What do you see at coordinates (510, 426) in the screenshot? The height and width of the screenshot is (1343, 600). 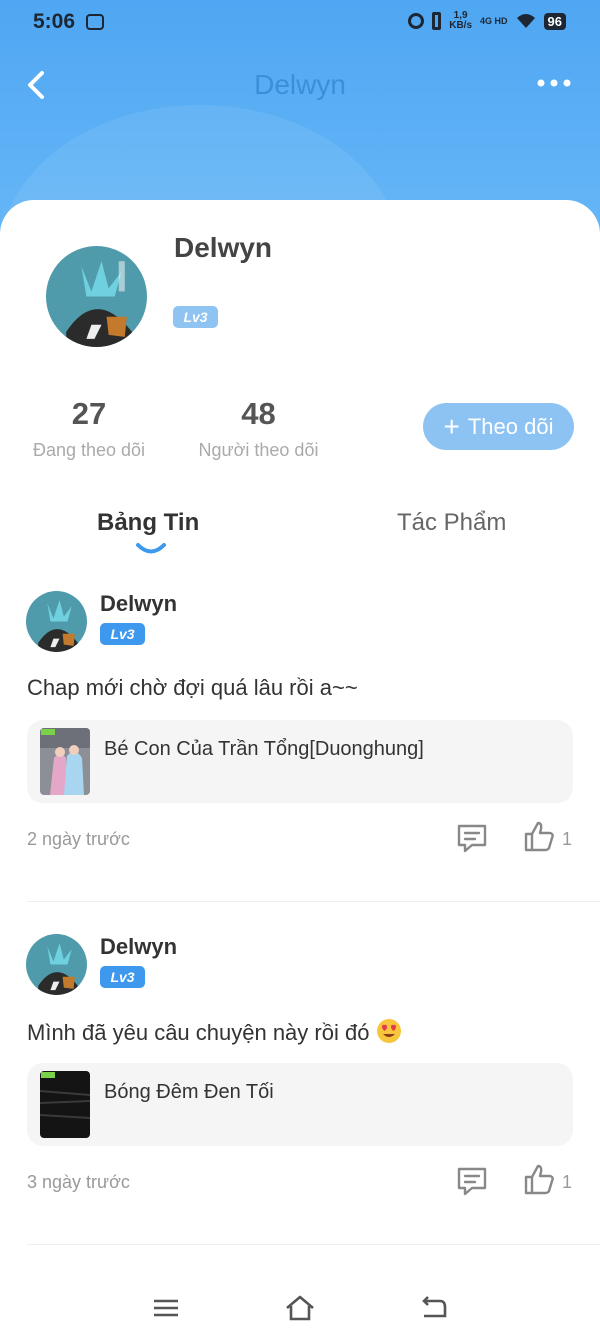 I see `follow-button-label: Theo dõi` at bounding box center [510, 426].